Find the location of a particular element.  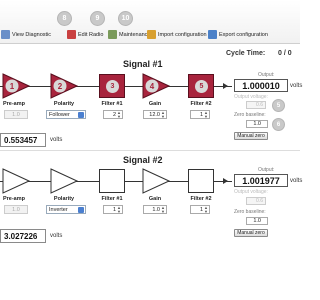

filter2-stepper-1: 1 ▲ ▼ is located at coordinates (200, 114).